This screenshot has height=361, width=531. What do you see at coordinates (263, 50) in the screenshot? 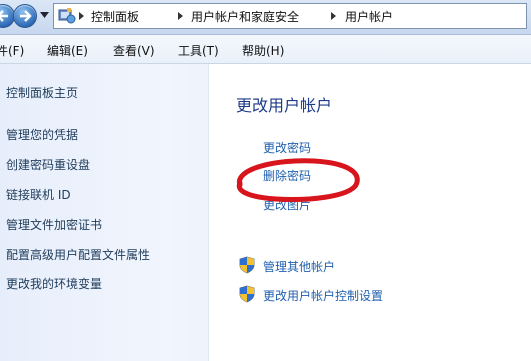
I see `menu-help: 帮助(H)` at bounding box center [263, 50].